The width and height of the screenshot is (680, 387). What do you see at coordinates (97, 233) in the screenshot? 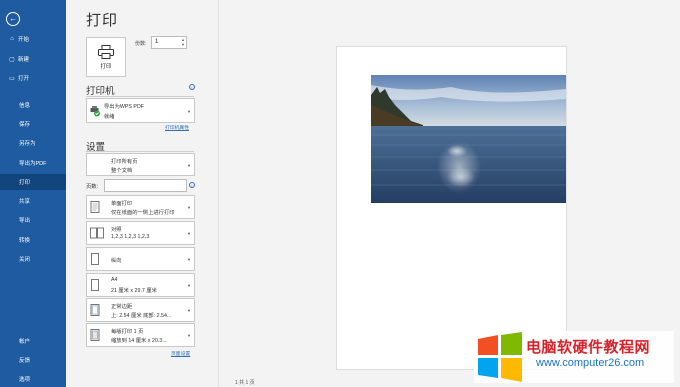
I see `collated-icon` at bounding box center [97, 233].